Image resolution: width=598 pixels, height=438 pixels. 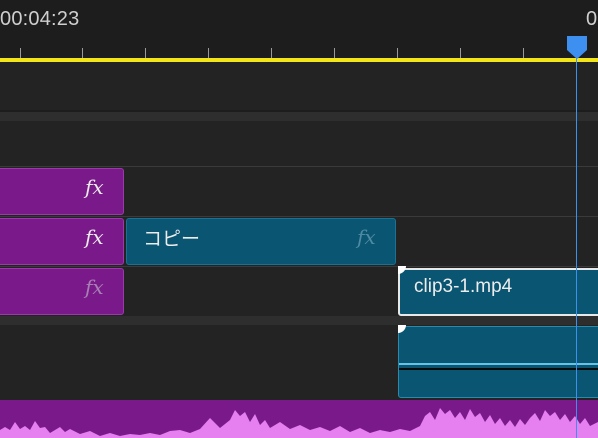 I want to click on clip-v1-selected: clip3-1.mp4, so click(x=498, y=292).